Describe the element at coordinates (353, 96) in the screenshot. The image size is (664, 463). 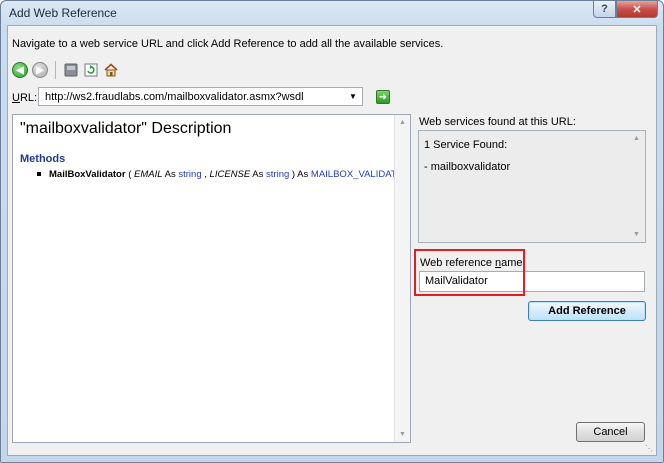
I see `dropdown-arrow-icon: ▼` at that location.